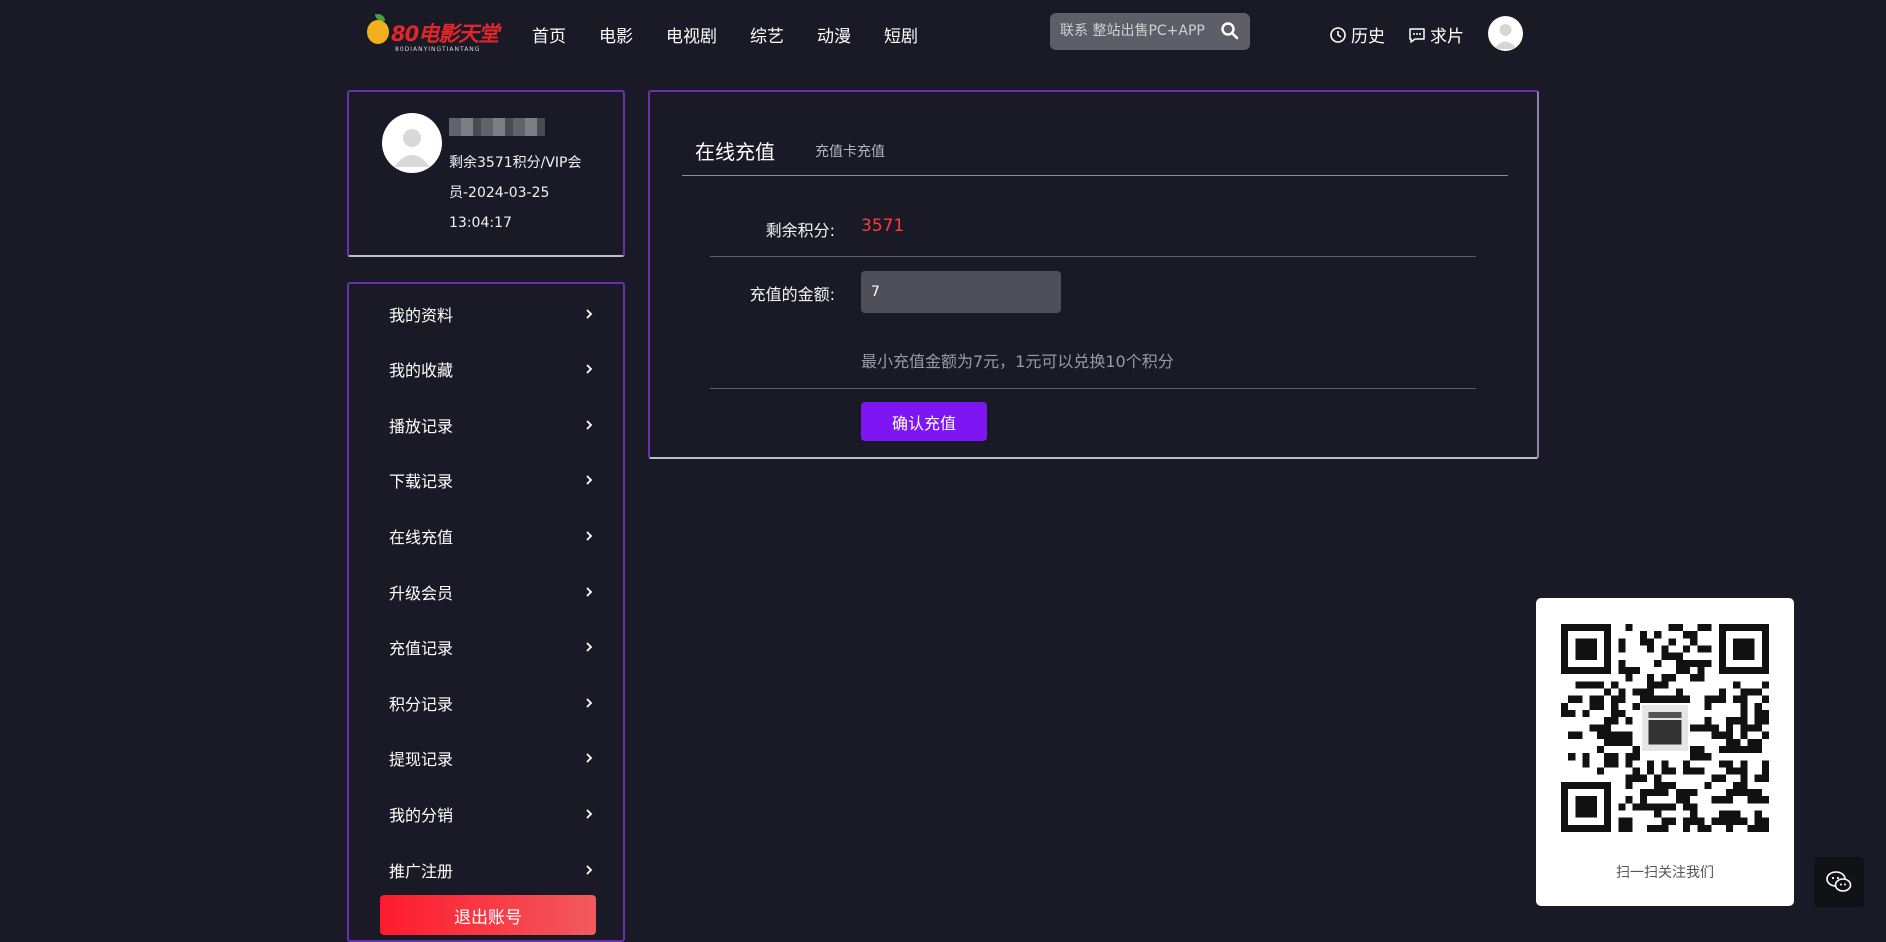 The width and height of the screenshot is (1886, 942). I want to click on sidebar-item-play-history: 播放记录, so click(491, 425).